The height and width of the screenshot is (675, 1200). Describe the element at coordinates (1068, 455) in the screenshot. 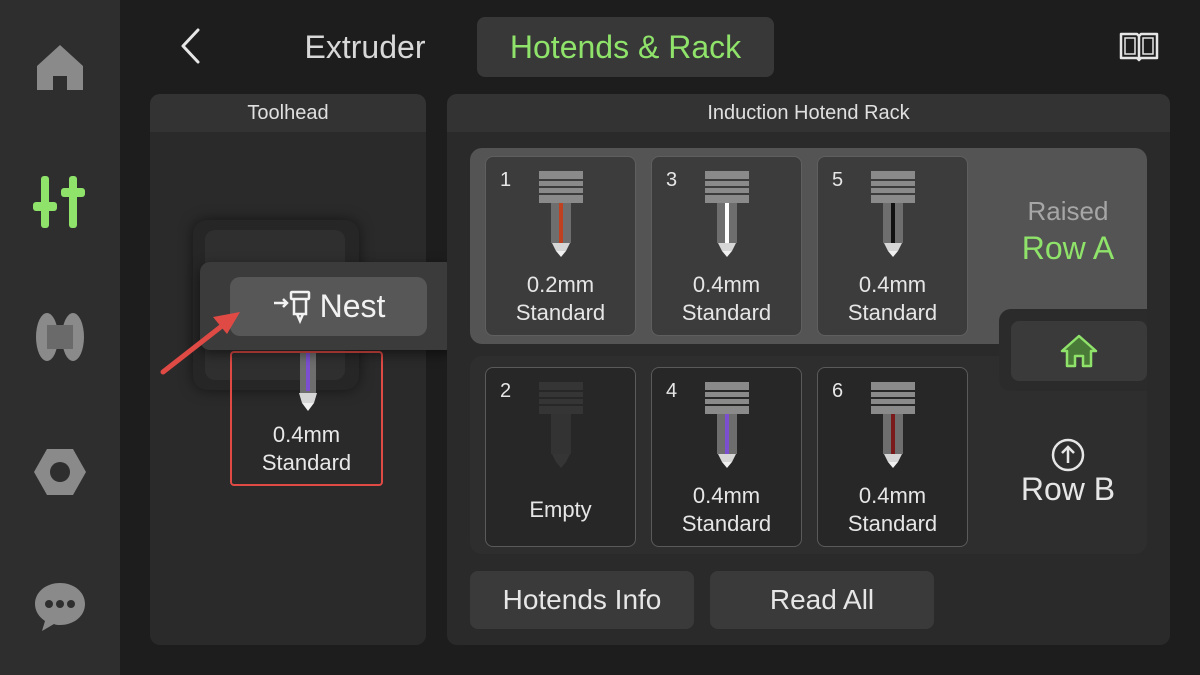

I see `raise-row-b-icon` at that location.